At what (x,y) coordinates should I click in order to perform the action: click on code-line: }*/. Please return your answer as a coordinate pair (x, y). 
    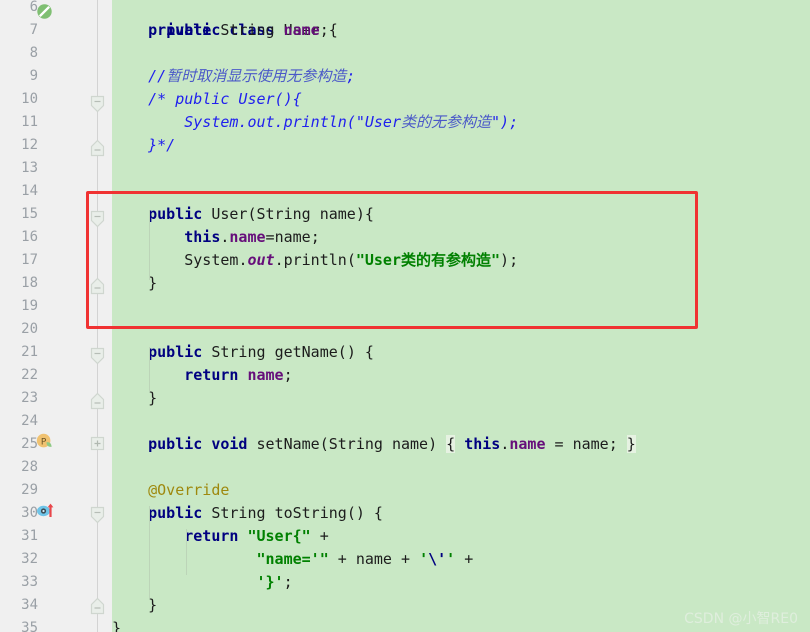
    Looking at the image, I should click on (143, 145).